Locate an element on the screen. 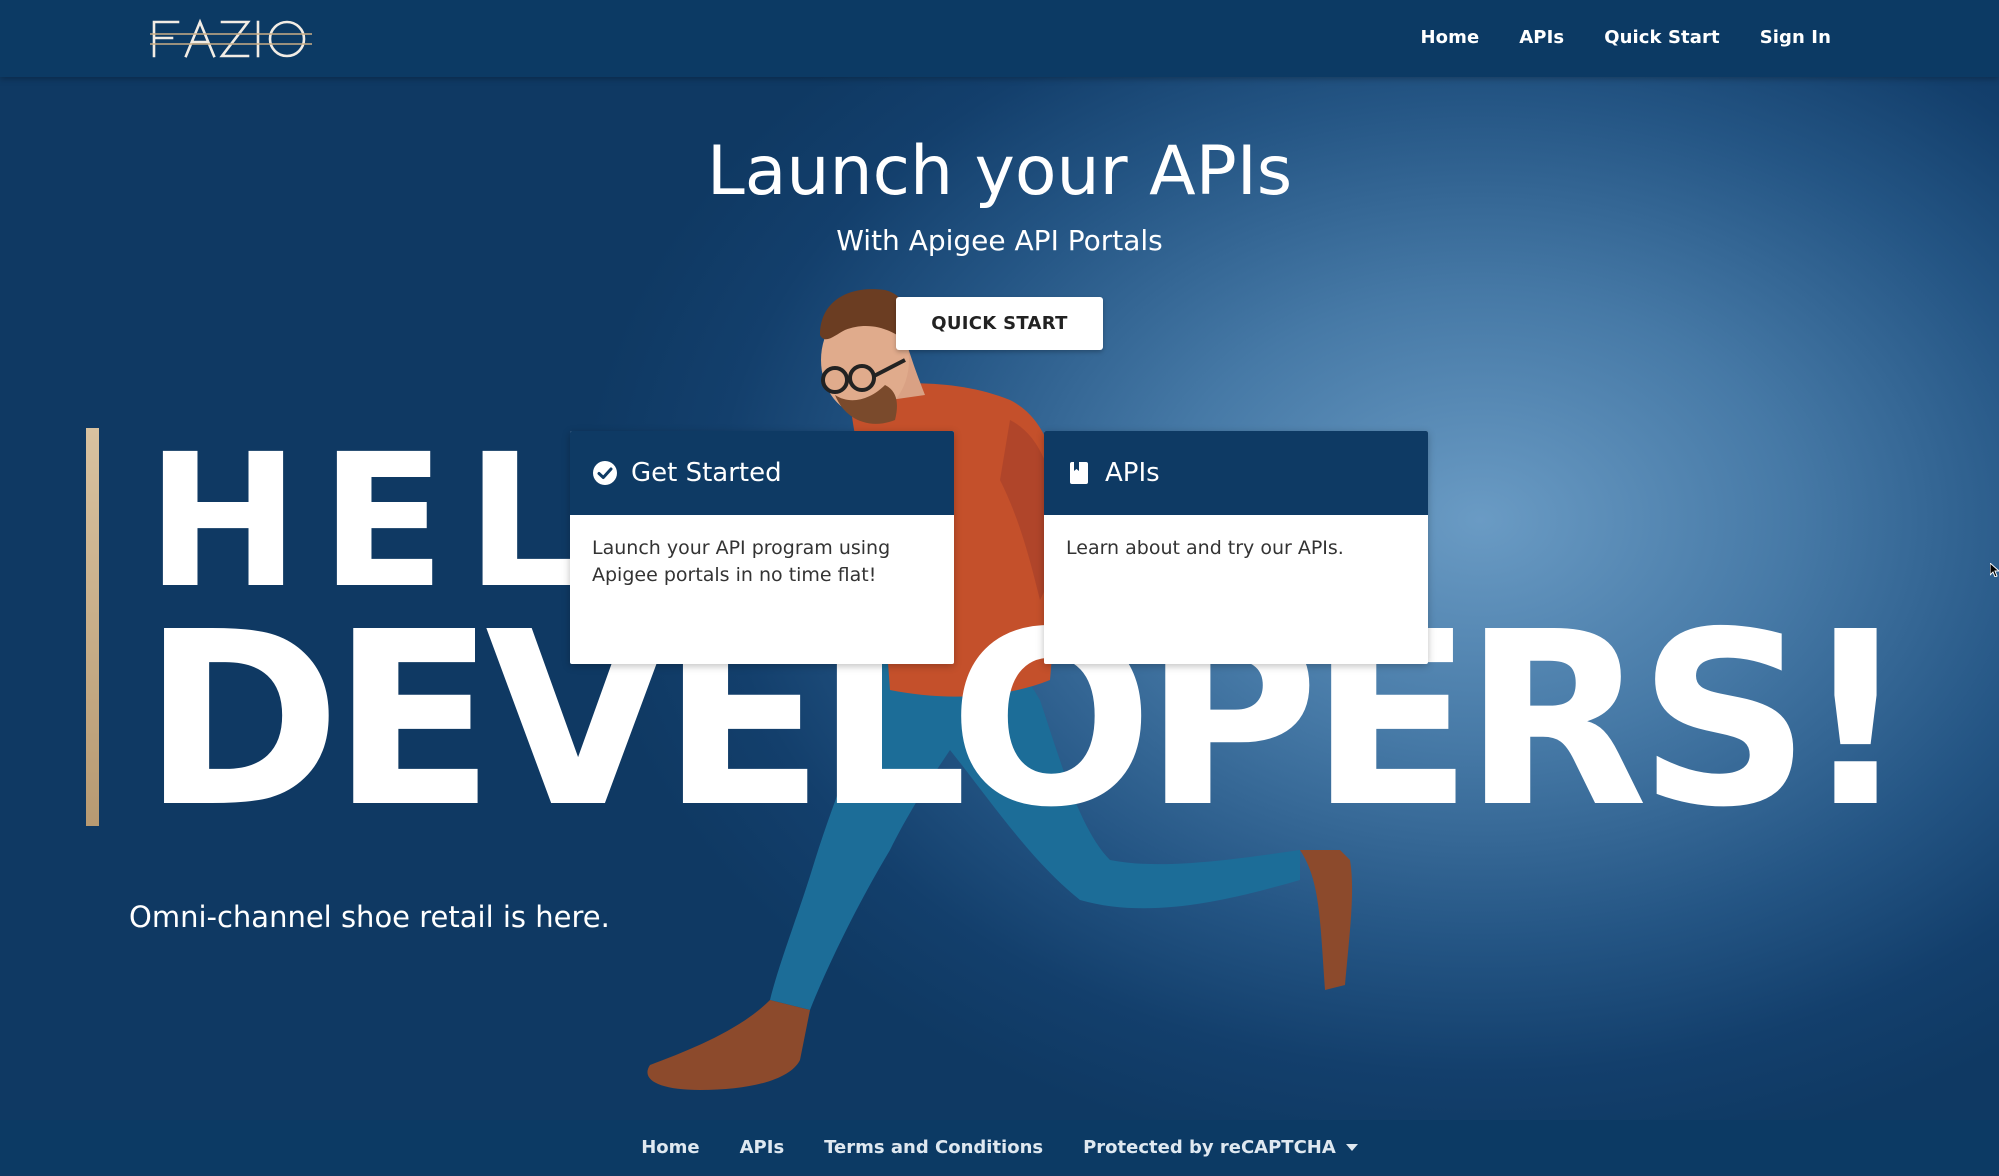  card-title: Get Started is located at coordinates (706, 473).